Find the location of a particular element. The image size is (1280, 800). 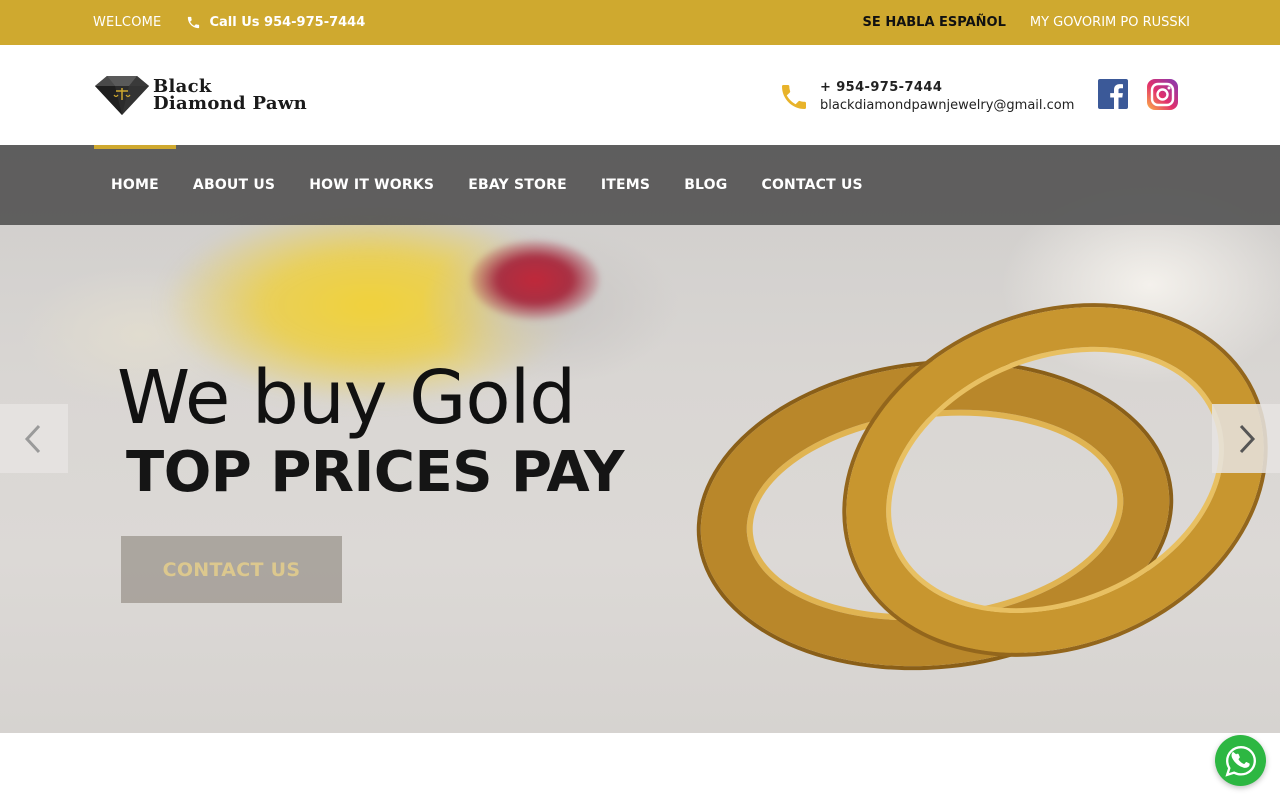

slider-next-button is located at coordinates (1246, 438).